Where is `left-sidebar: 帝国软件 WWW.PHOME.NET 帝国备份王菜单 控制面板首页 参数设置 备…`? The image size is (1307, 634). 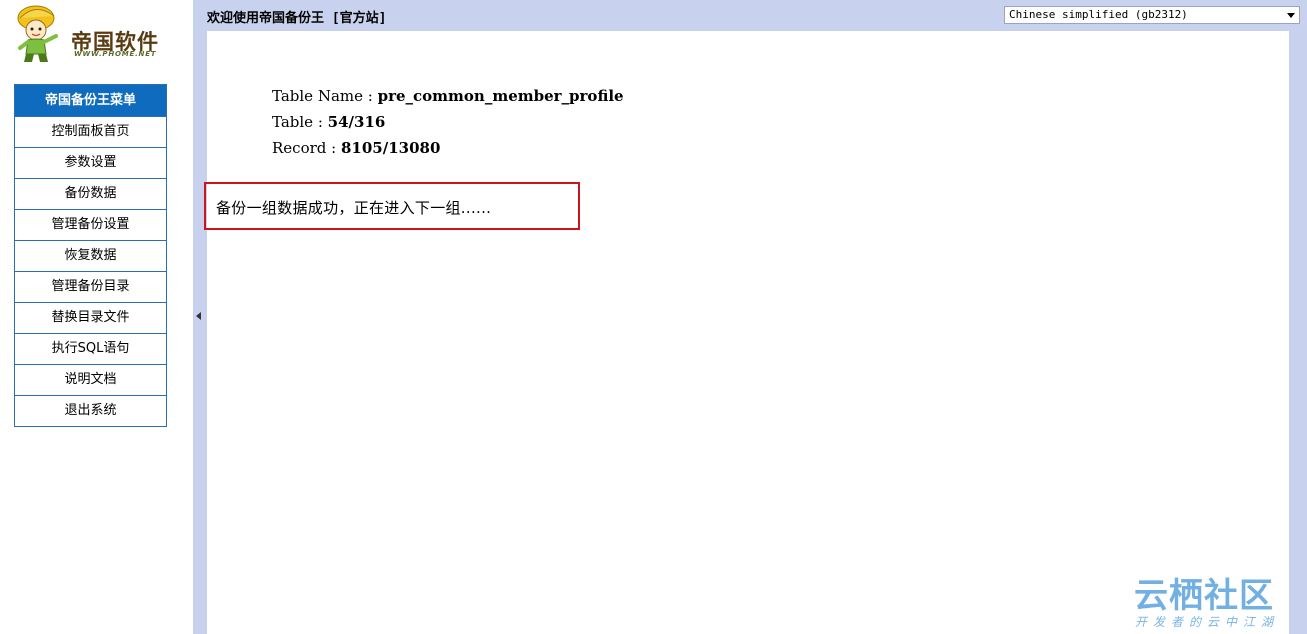 left-sidebar: 帝国软件 WWW.PHOME.NET 帝国备份王菜单 控制面板首页 参数设置 备… is located at coordinates (97, 317).